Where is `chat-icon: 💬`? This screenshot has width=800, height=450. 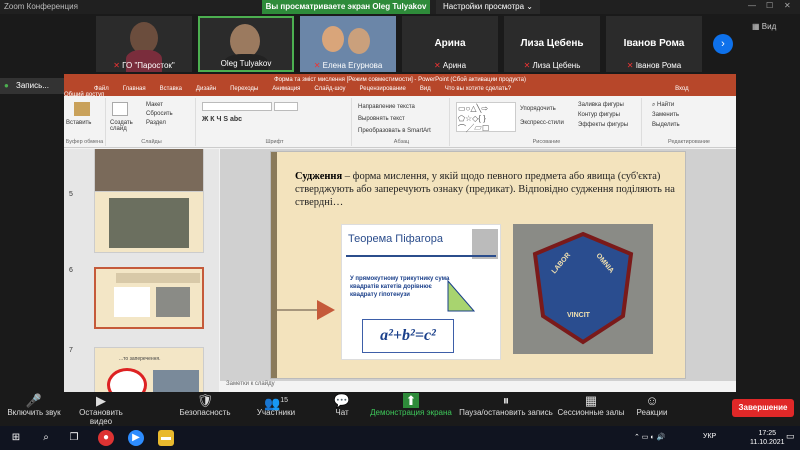
chat-icon: 💬 is located at coordinates (342, 400).